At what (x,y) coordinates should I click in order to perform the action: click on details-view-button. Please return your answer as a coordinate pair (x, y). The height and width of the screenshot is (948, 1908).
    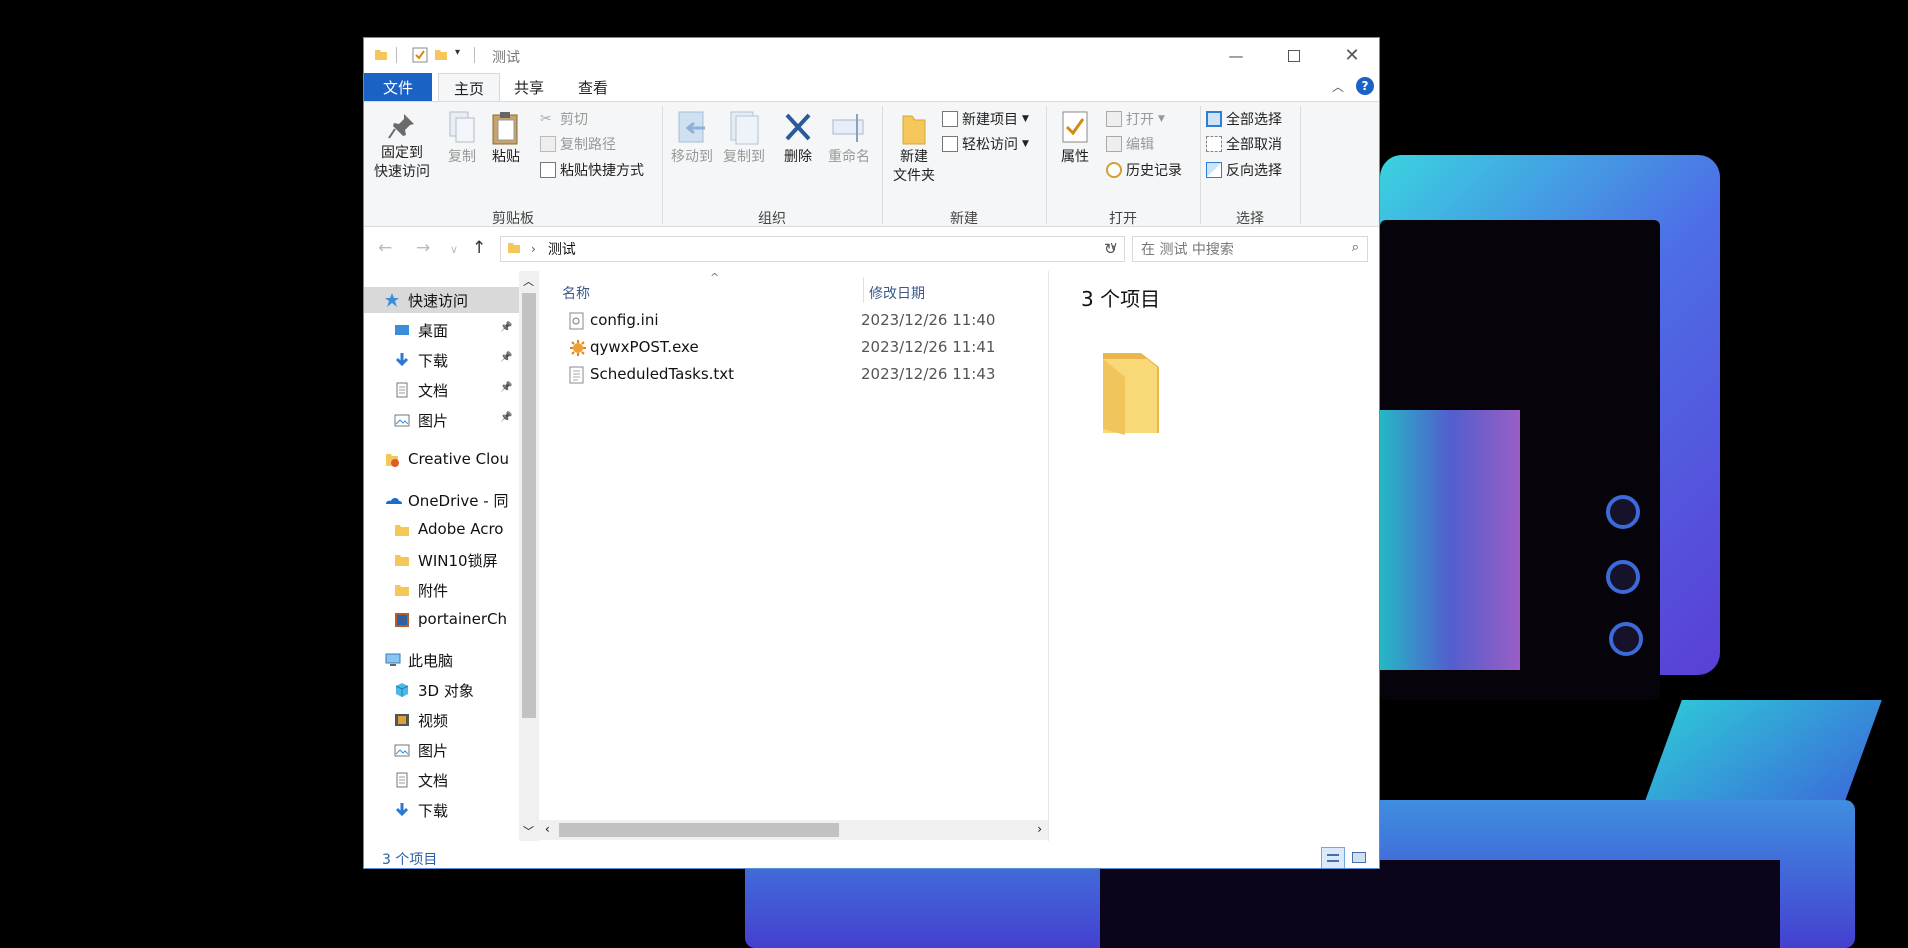
    Looking at the image, I should click on (1333, 857).